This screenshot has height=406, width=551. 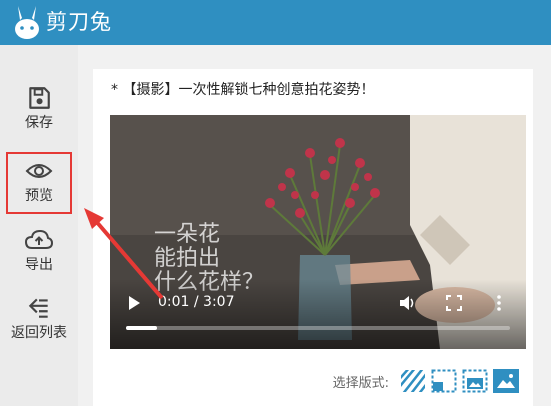 I want to click on sidebar: 保存 预览 导出 返回列表, so click(x=39, y=225).